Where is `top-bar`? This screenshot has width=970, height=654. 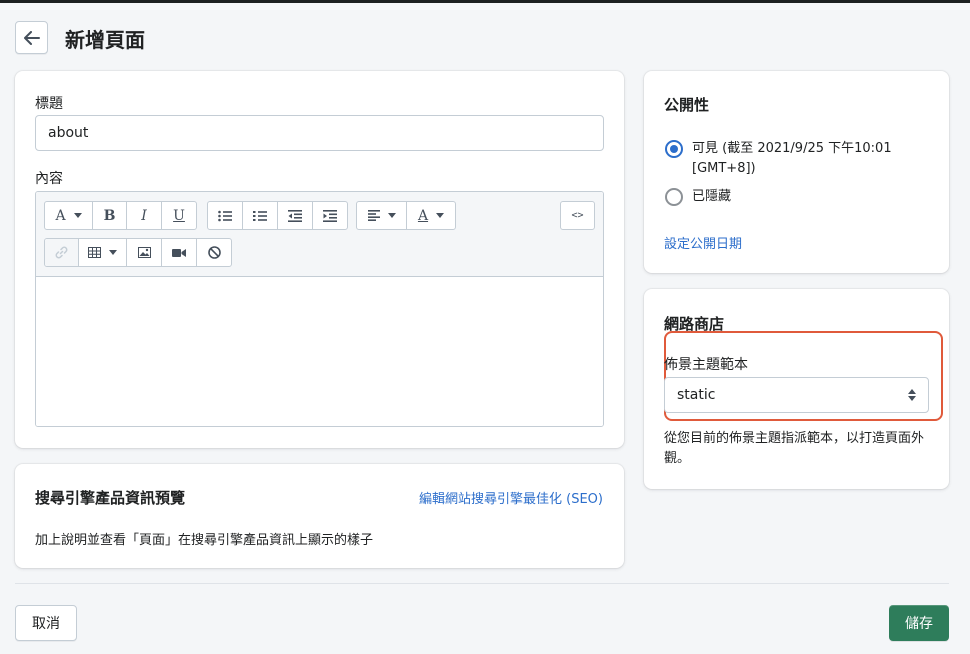 top-bar is located at coordinates (485, 1).